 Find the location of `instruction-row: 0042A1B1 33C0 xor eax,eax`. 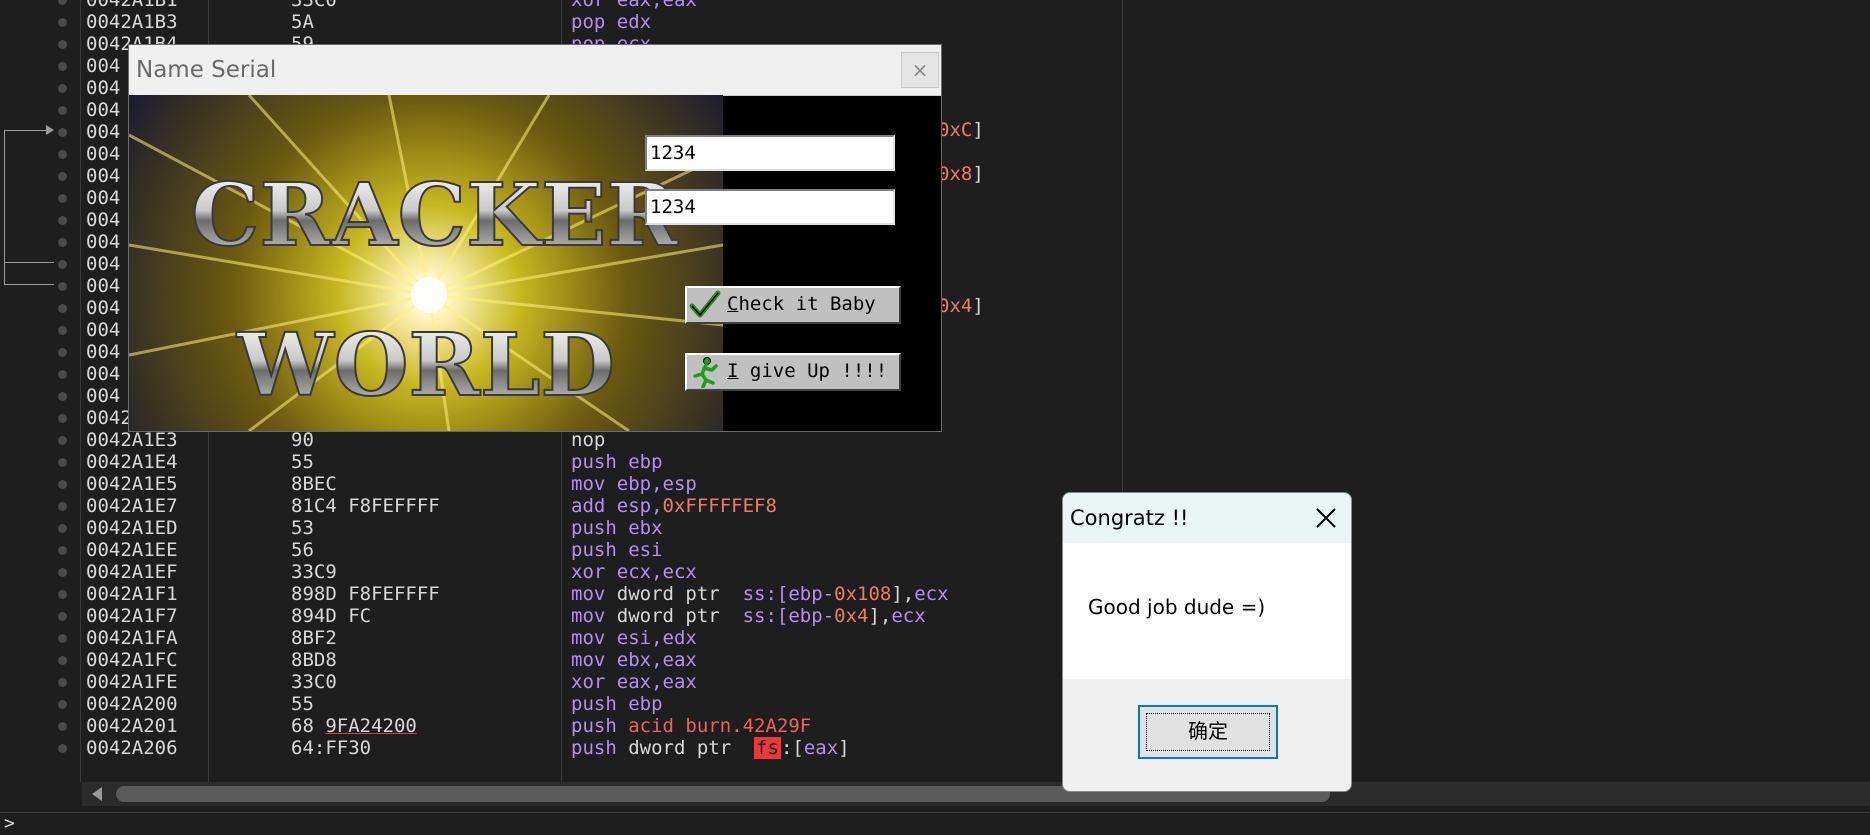

instruction-row: 0042A1B1 33C0 xor eax,eax is located at coordinates (935, 5).